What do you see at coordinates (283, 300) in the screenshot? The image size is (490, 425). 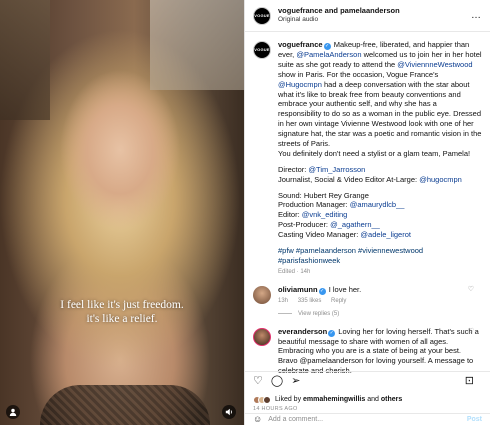 I see `comment-time: 13h` at bounding box center [283, 300].